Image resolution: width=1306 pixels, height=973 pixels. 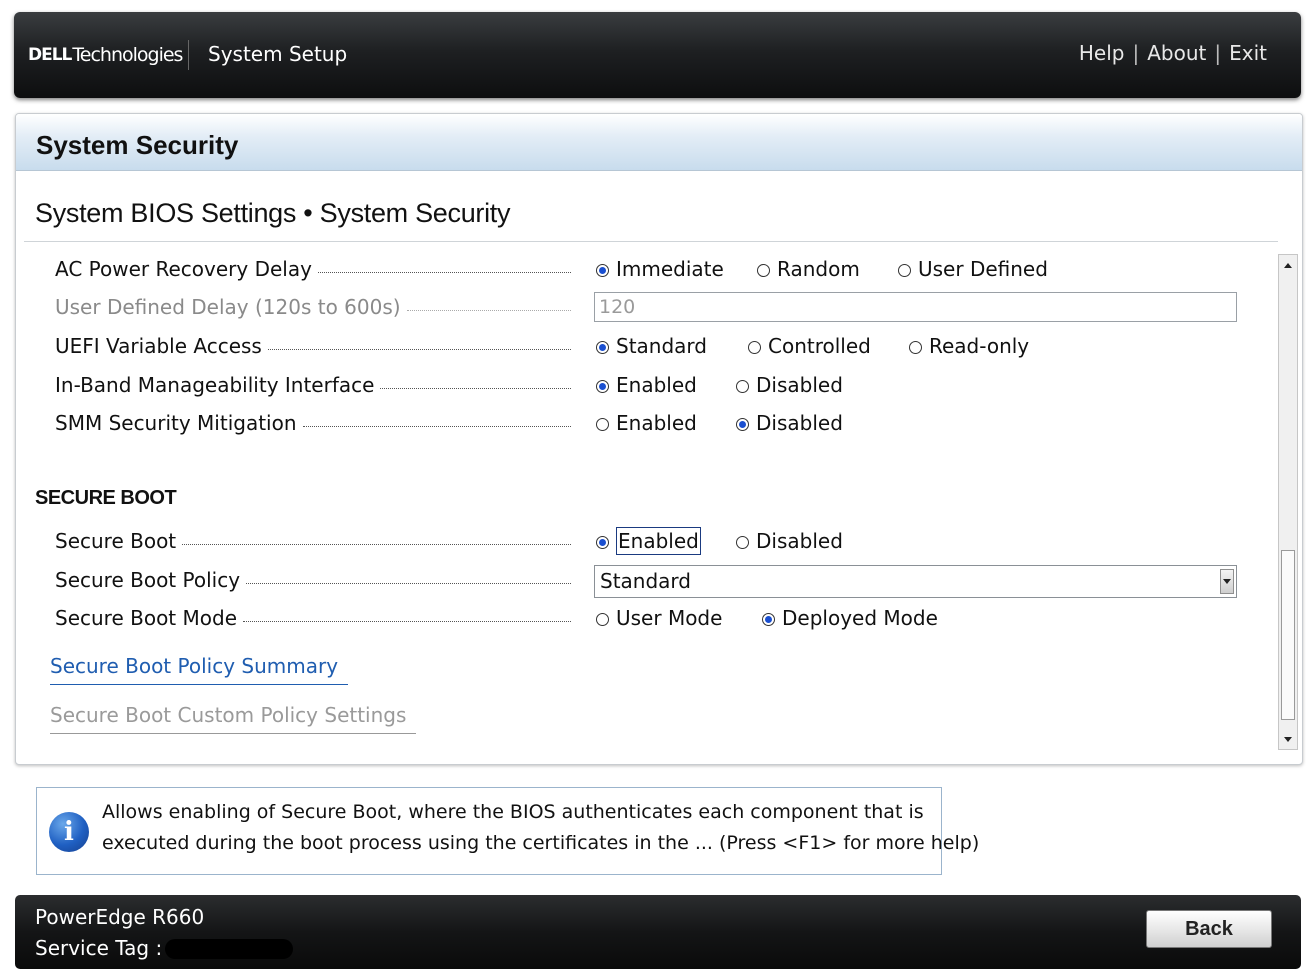 I want to click on back-button: Back, so click(x=1209, y=929).